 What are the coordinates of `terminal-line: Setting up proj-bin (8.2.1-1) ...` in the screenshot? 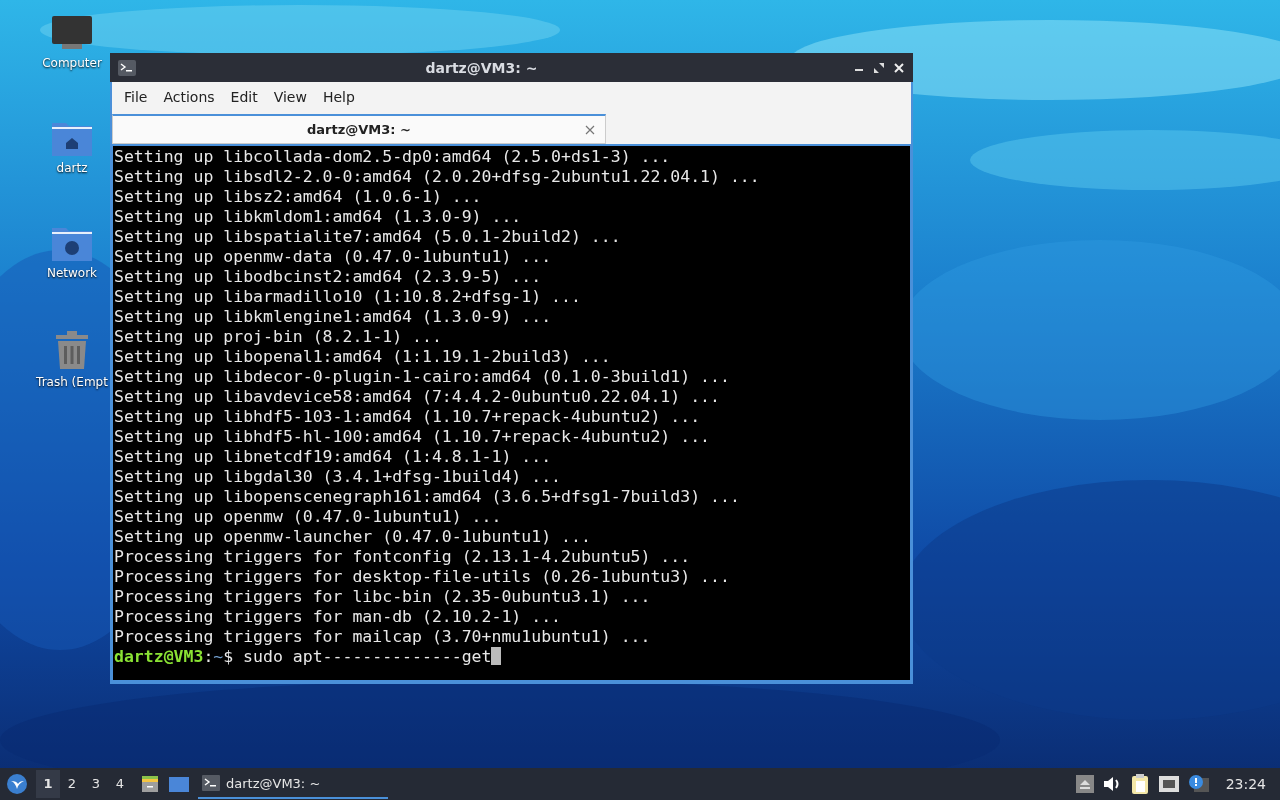 It's located at (278, 337).